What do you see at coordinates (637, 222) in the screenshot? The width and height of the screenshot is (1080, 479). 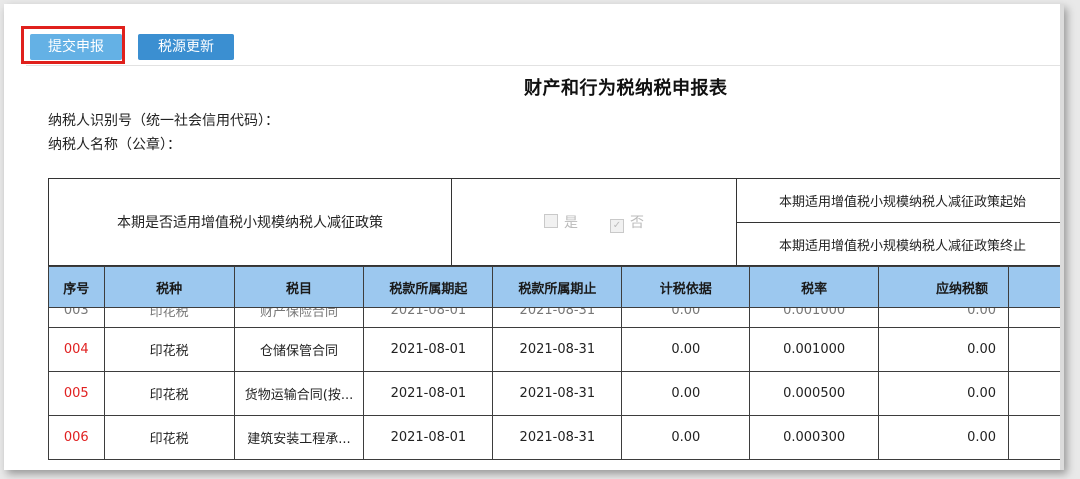 I see `option-no-label: 否` at bounding box center [637, 222].